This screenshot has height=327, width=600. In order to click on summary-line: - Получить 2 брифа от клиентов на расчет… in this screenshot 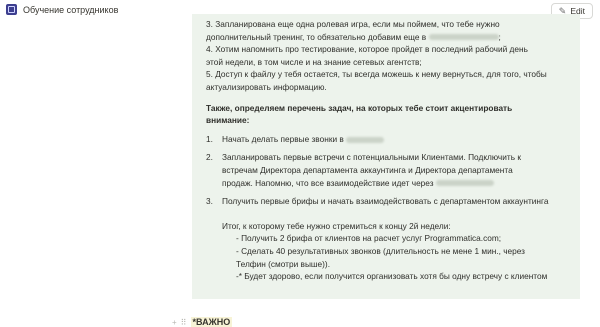, I will do `click(369, 238)`.